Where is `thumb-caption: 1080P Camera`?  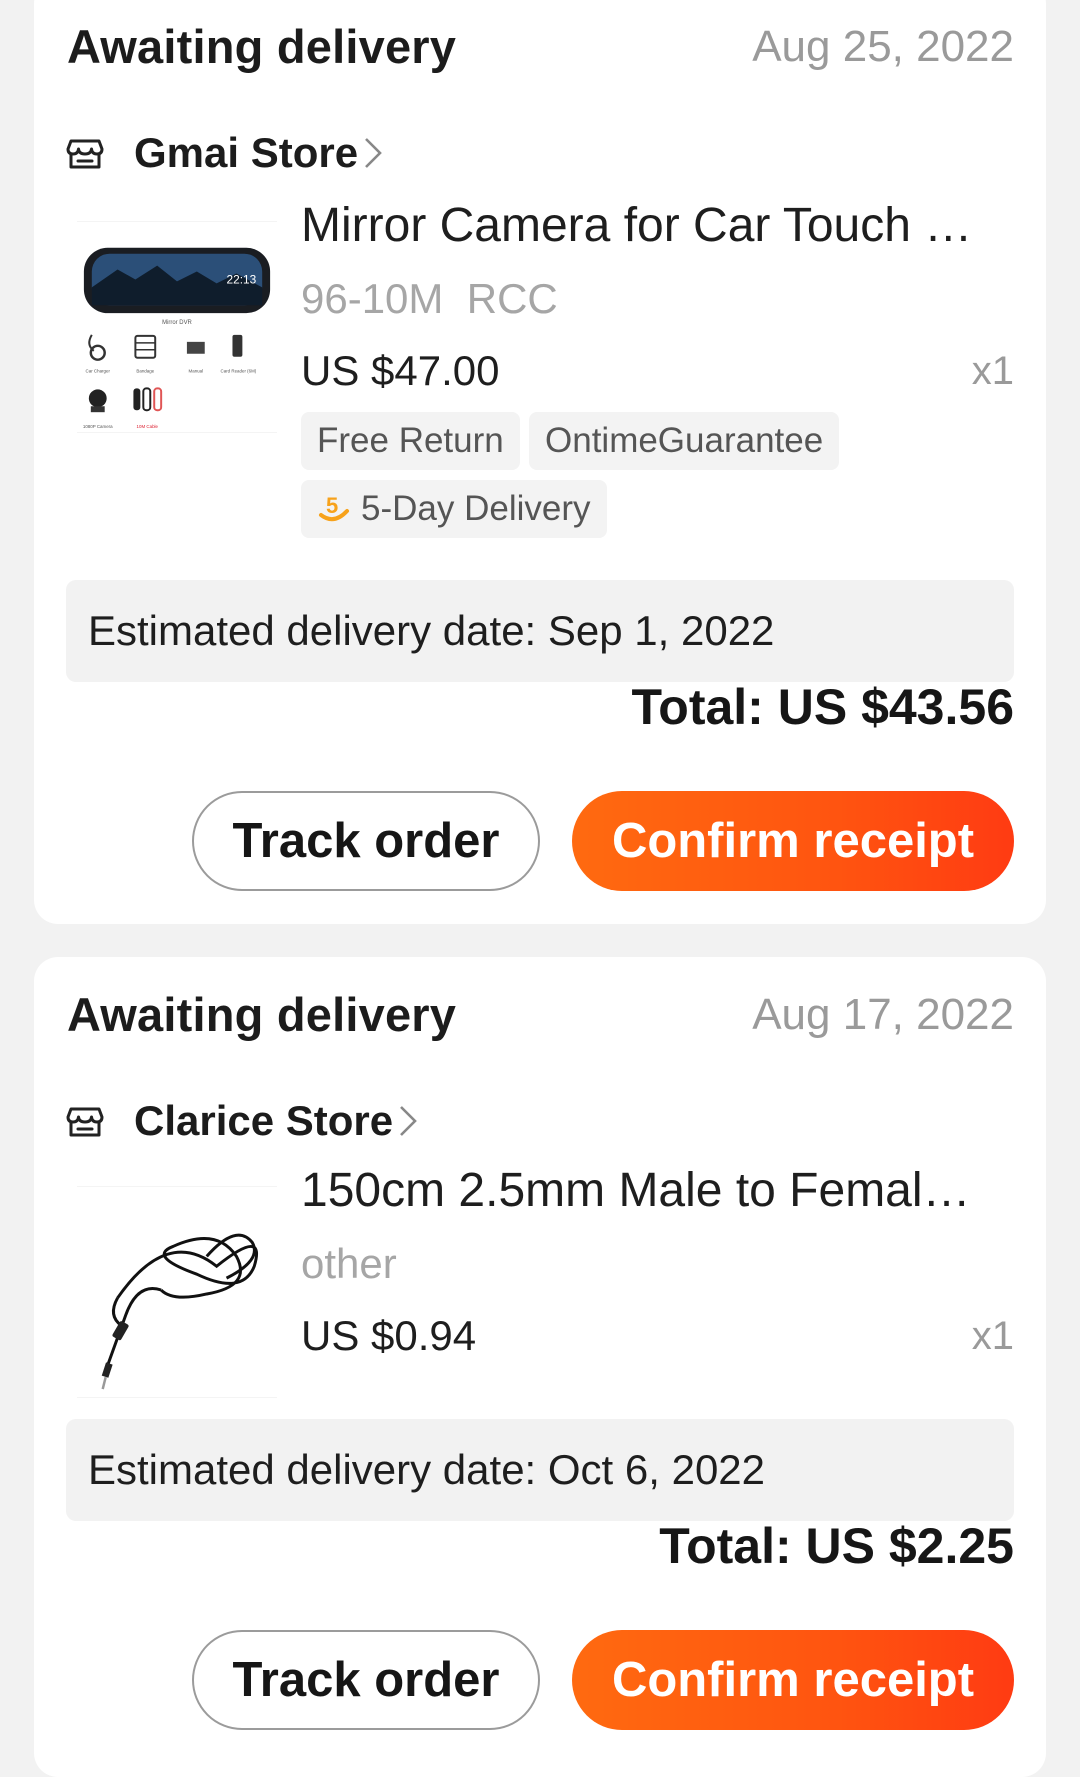
thumb-caption: 1080P Camera is located at coordinates (98, 426).